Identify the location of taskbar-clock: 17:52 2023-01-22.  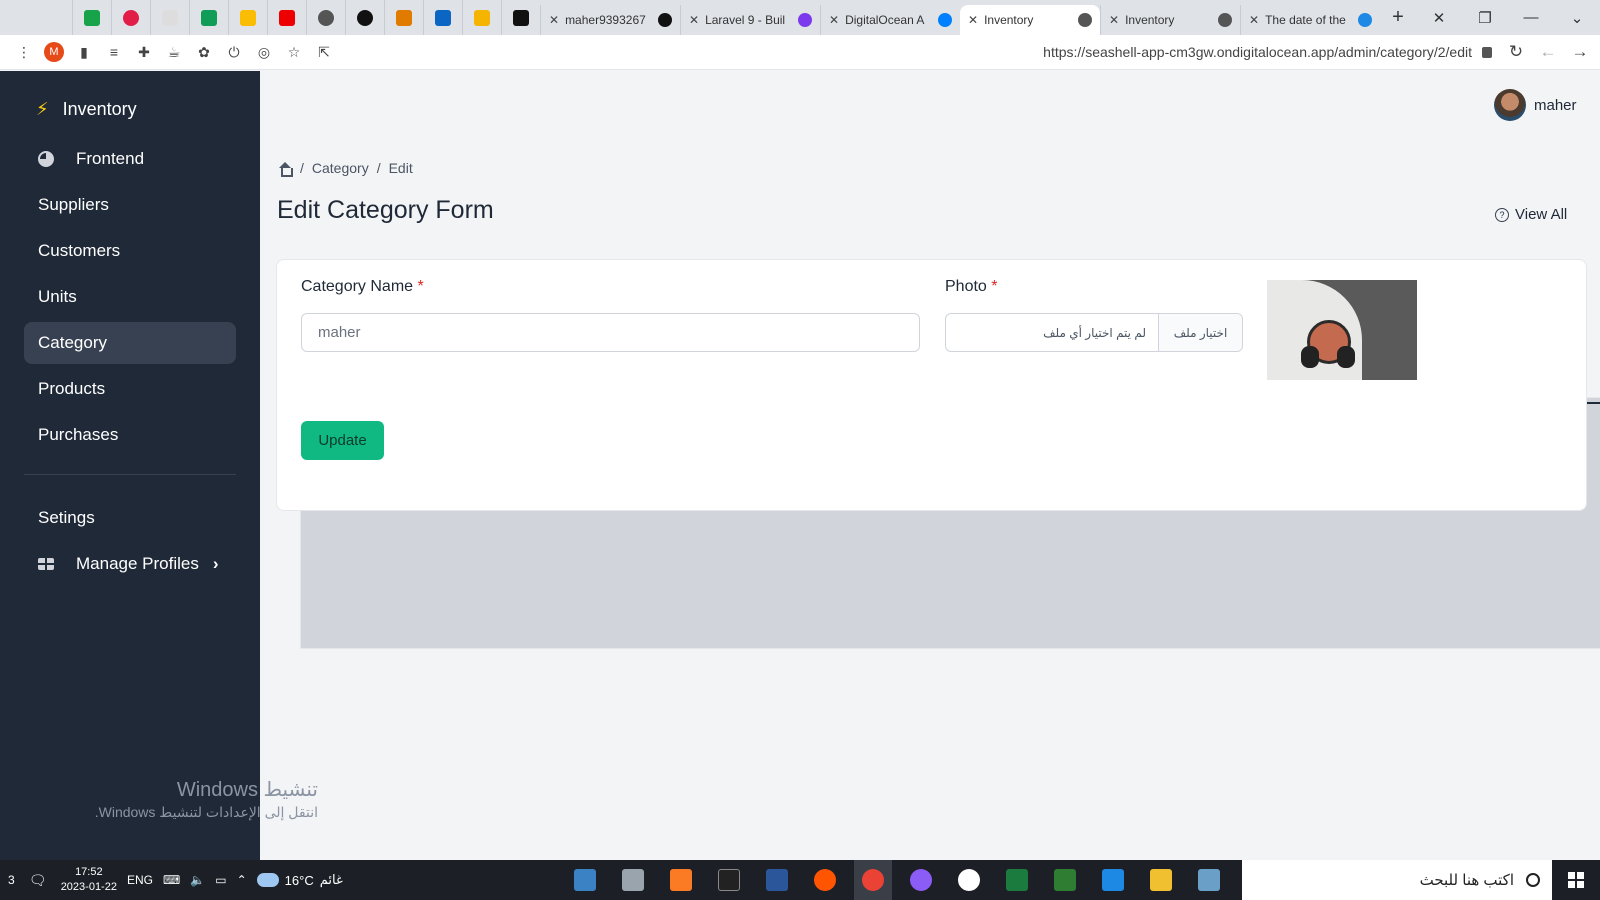
(89, 880).